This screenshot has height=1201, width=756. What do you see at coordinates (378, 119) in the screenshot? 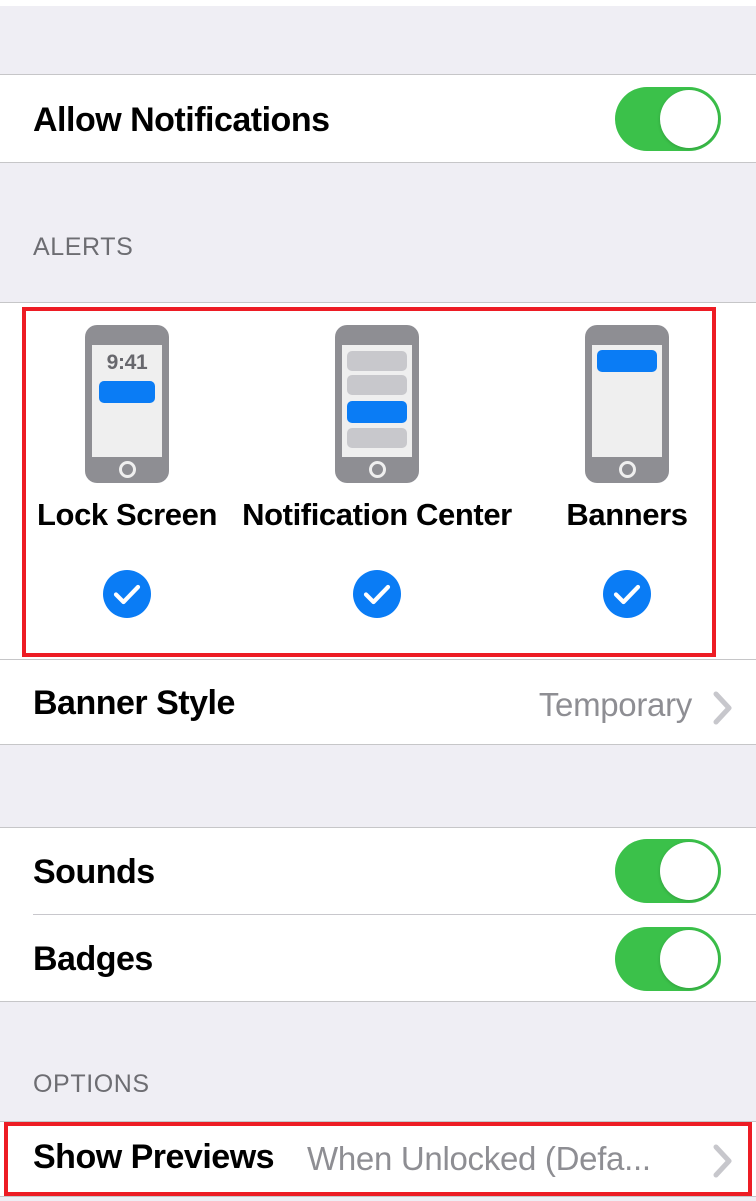
I see `allow-notifications-row: Allow Notifications` at bounding box center [378, 119].